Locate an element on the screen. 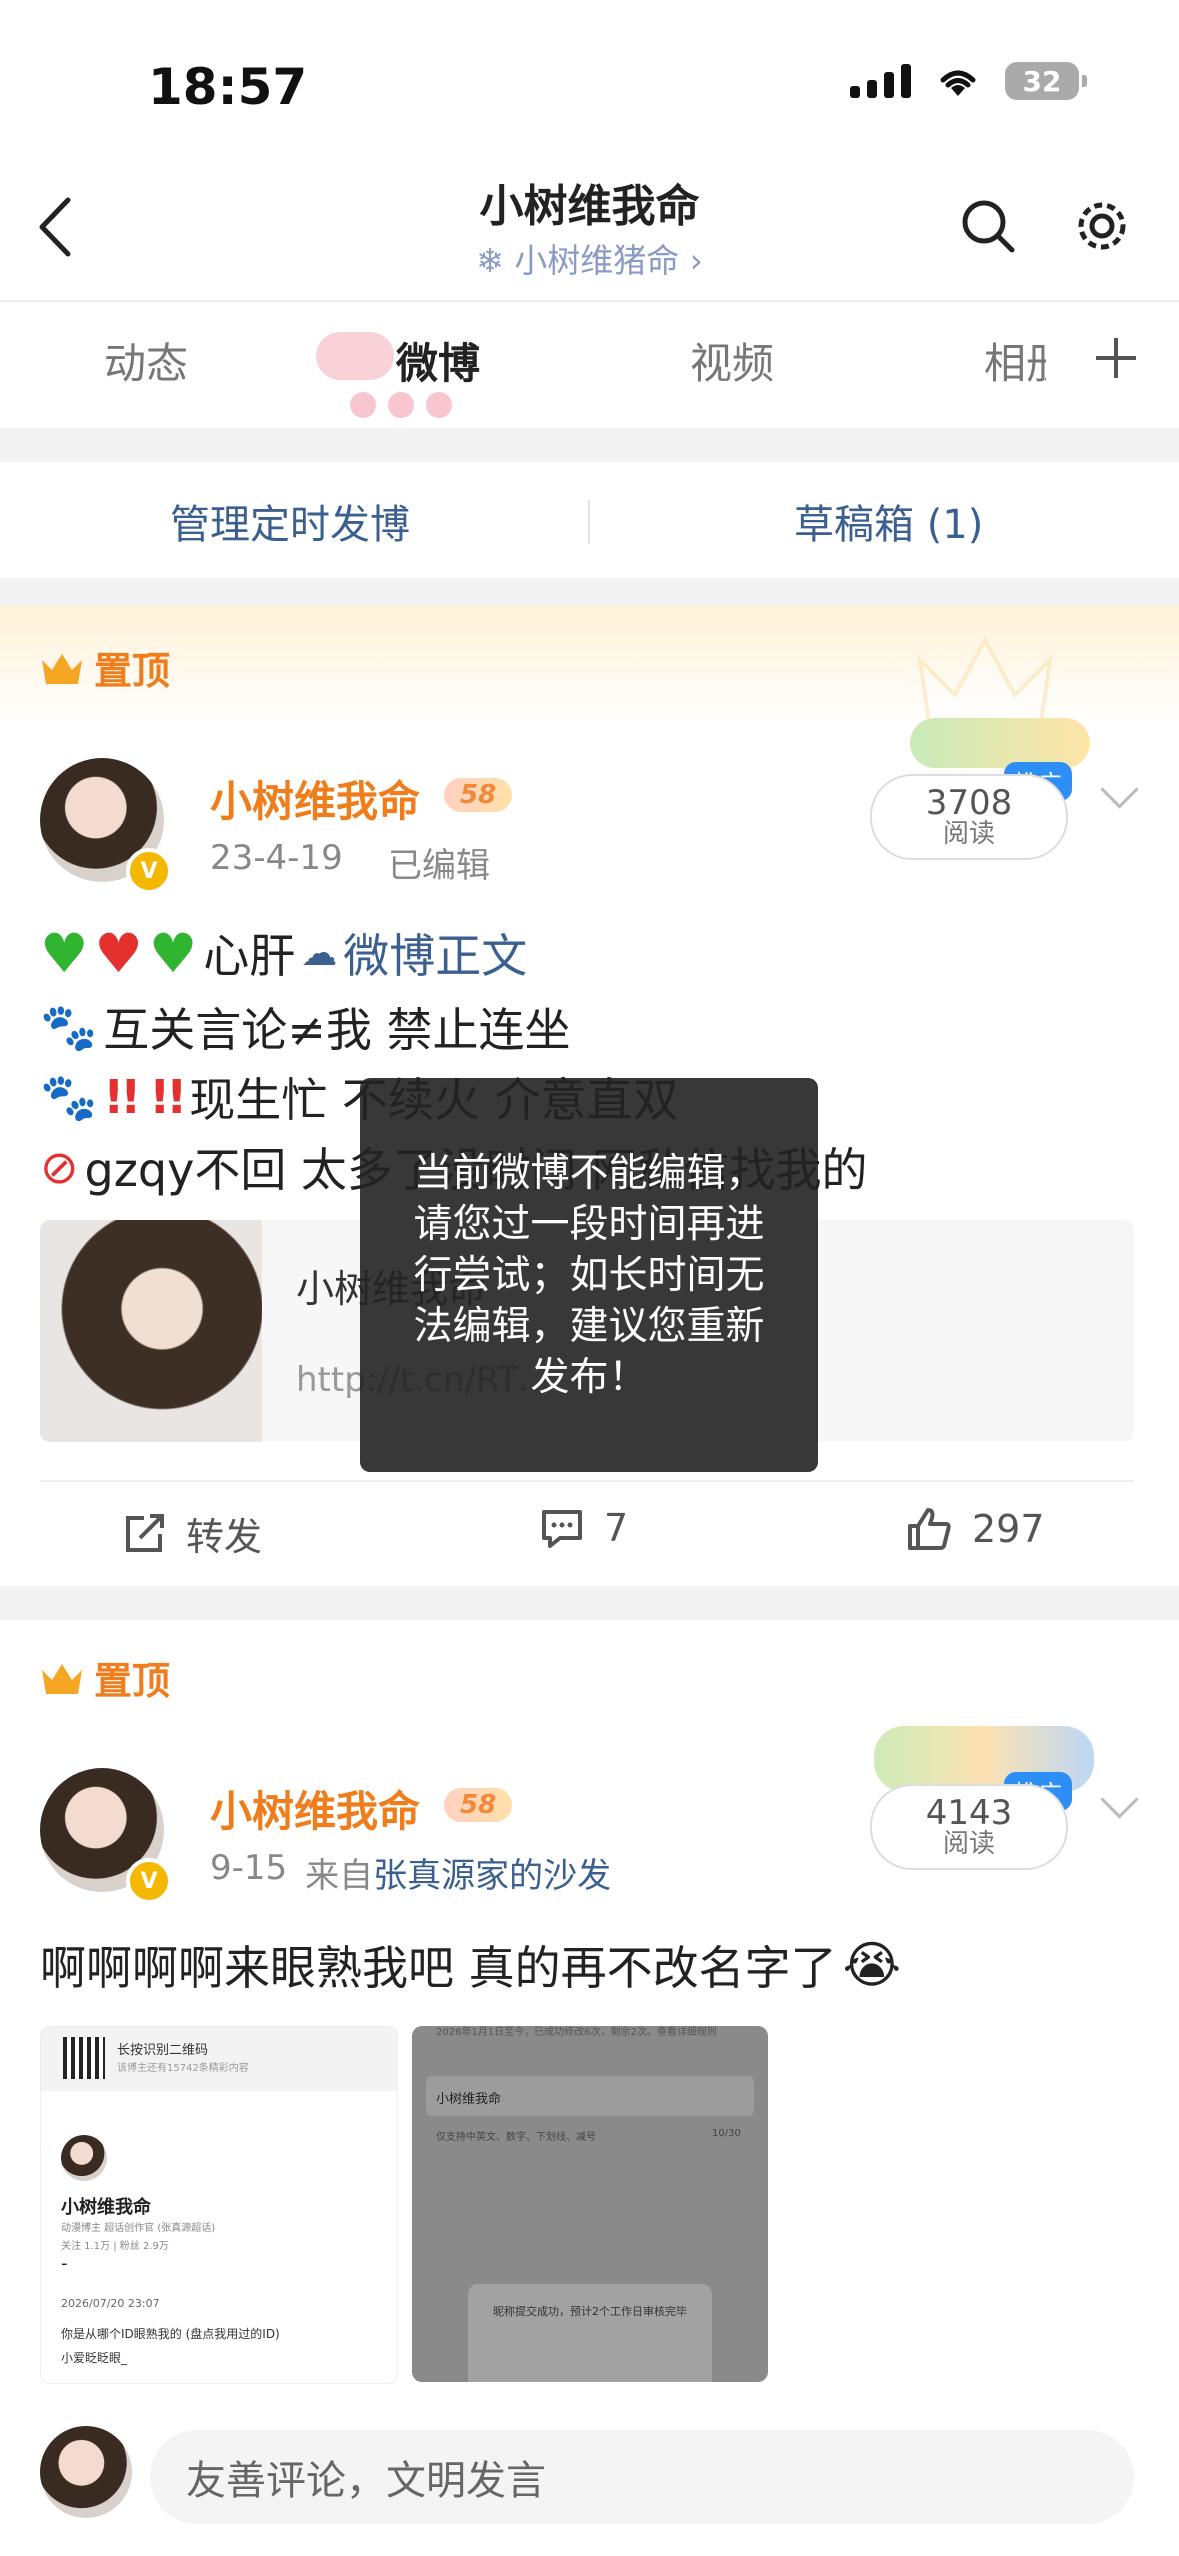 The height and width of the screenshot is (2556, 1179). img-question: 你是从哪个ID眼熟我的 (盘点我用过的ID) is located at coordinates (170, 2334).